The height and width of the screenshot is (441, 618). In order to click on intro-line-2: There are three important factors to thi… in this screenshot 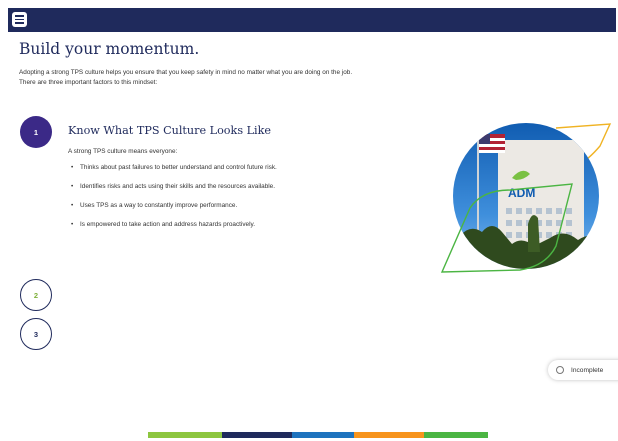, I will do `click(88, 82)`.